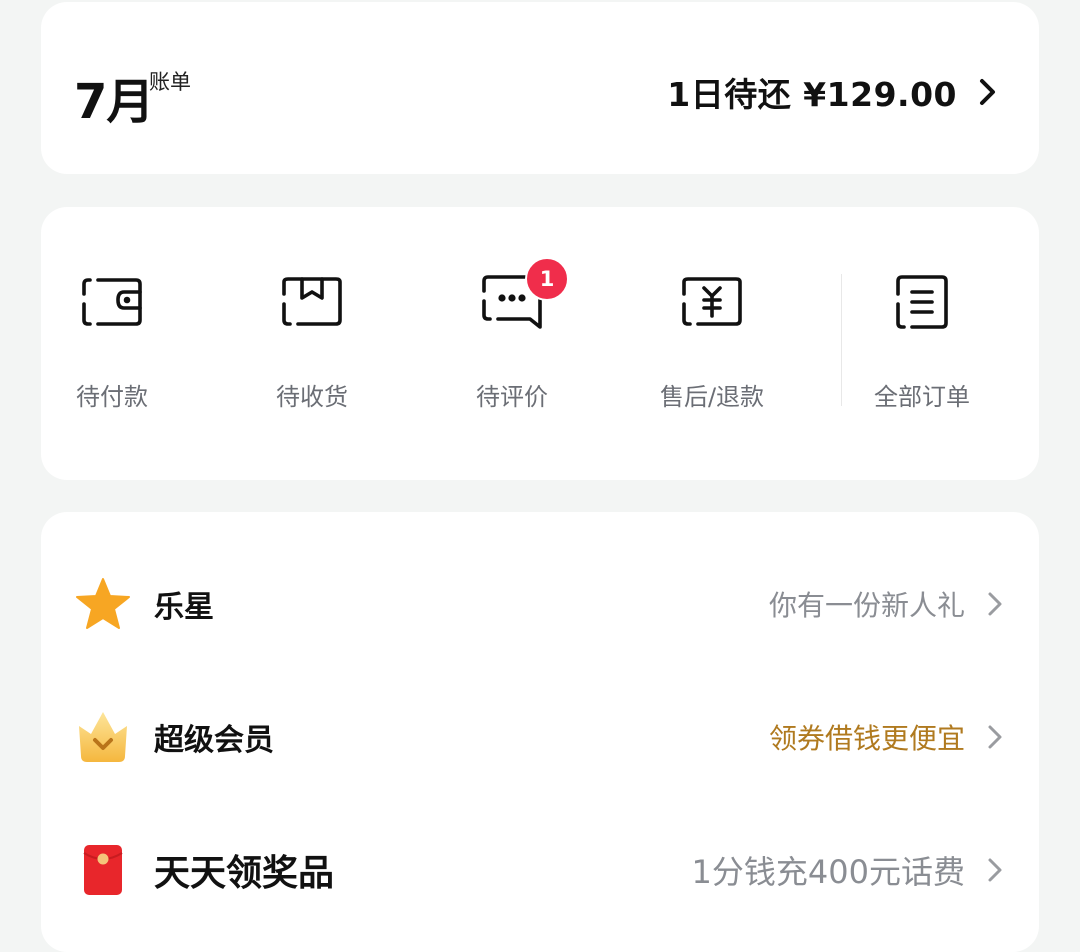 The width and height of the screenshot is (1080, 952). I want to click on bill-month: 7月, so click(114, 102).